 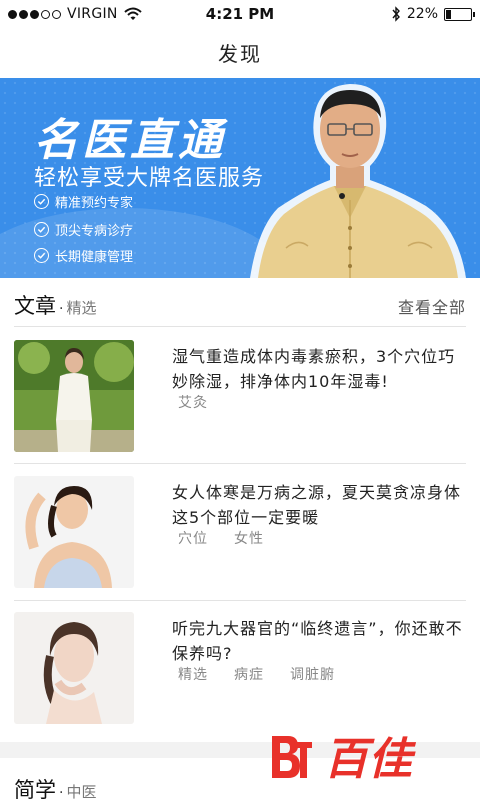 What do you see at coordinates (249, 538) in the screenshot?
I see `article-tag: 女性` at bounding box center [249, 538].